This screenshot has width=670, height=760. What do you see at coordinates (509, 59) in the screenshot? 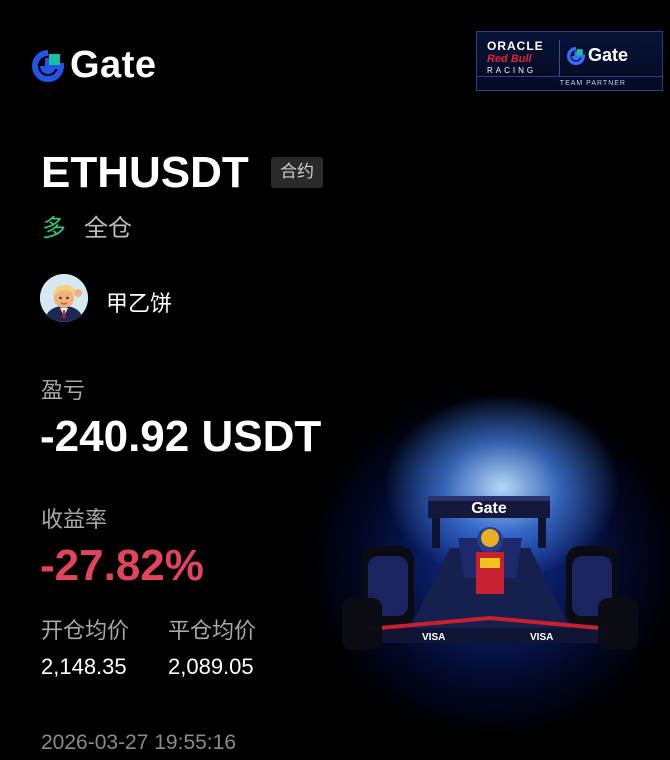
I see `partner-line-2: Red Bull` at bounding box center [509, 59].